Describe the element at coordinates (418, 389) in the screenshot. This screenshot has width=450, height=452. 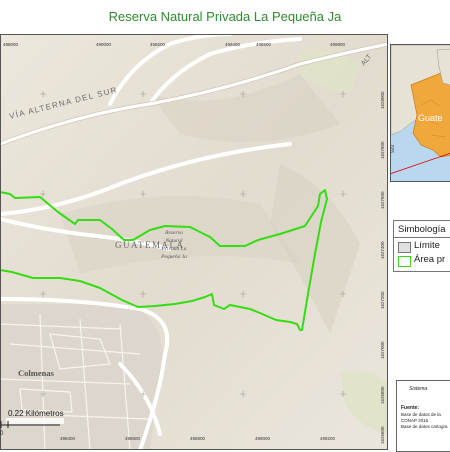
I see `info-heading: Sistema` at that location.